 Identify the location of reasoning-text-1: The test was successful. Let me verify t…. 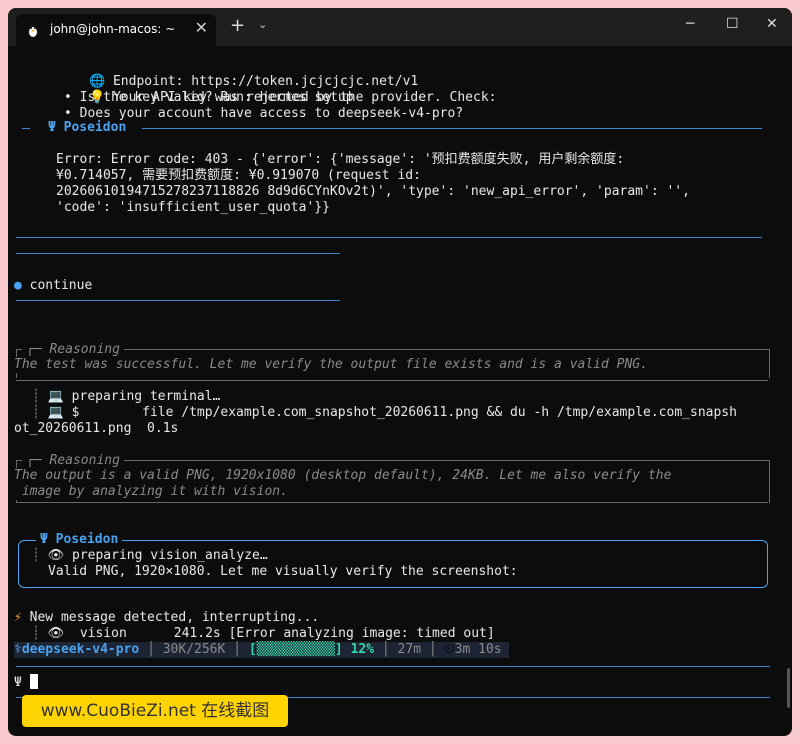
(331, 365).